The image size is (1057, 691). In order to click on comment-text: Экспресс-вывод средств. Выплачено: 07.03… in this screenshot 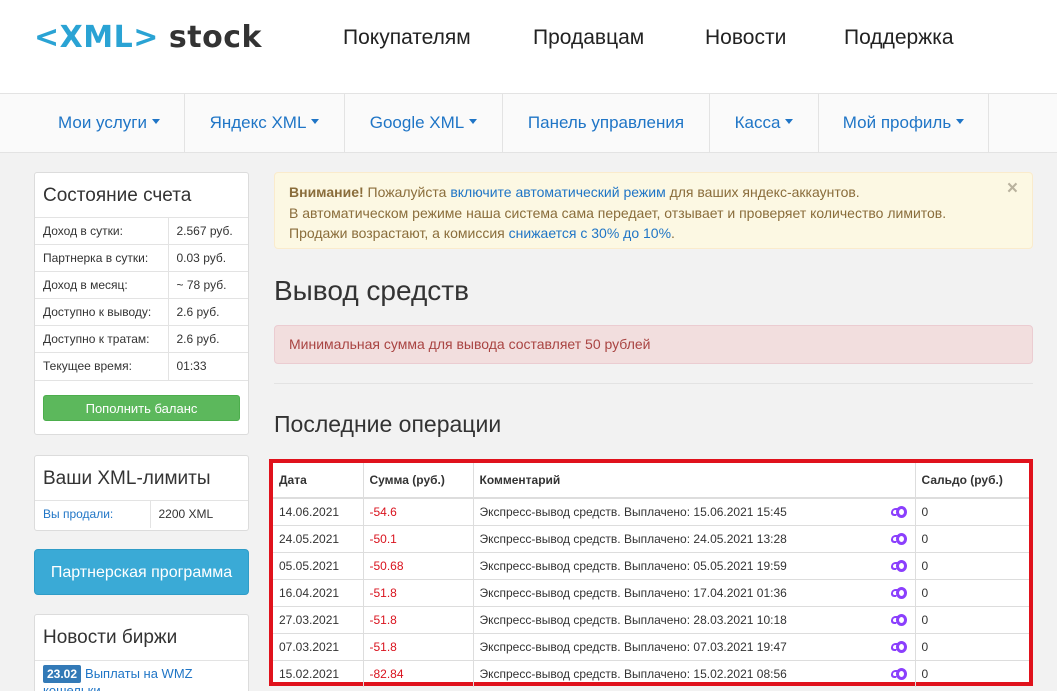, I will do `click(633, 646)`.